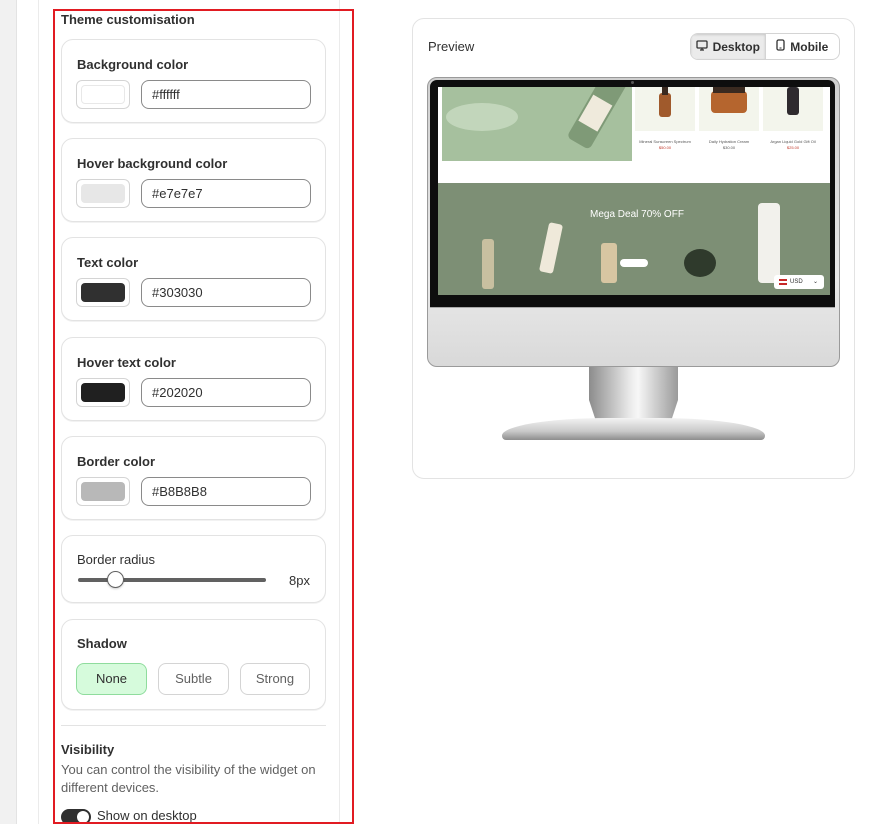 This screenshot has height=824, width=896. Describe the element at coordinates (226, 292) in the screenshot. I see `text-color-input: #303030` at that location.